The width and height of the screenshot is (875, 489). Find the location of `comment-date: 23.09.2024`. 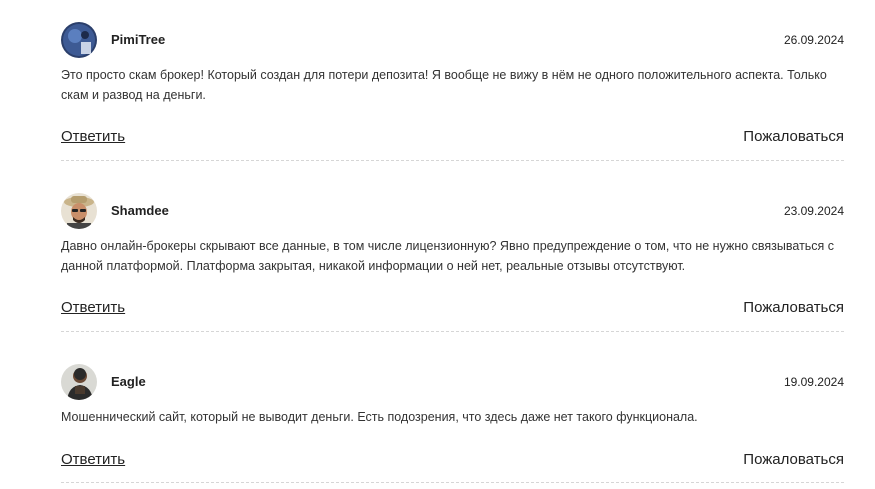

comment-date: 23.09.2024 is located at coordinates (813, 211).